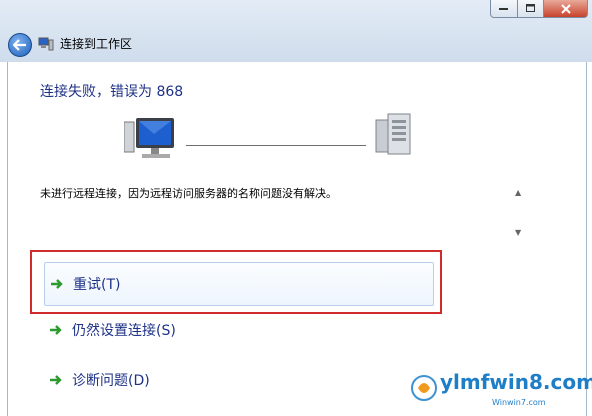  Describe the element at coordinates (188, 193) in the screenshot. I see `error-message: 未进行远程连接，因为远程访问服务器的名称问题没有解决。` at that location.